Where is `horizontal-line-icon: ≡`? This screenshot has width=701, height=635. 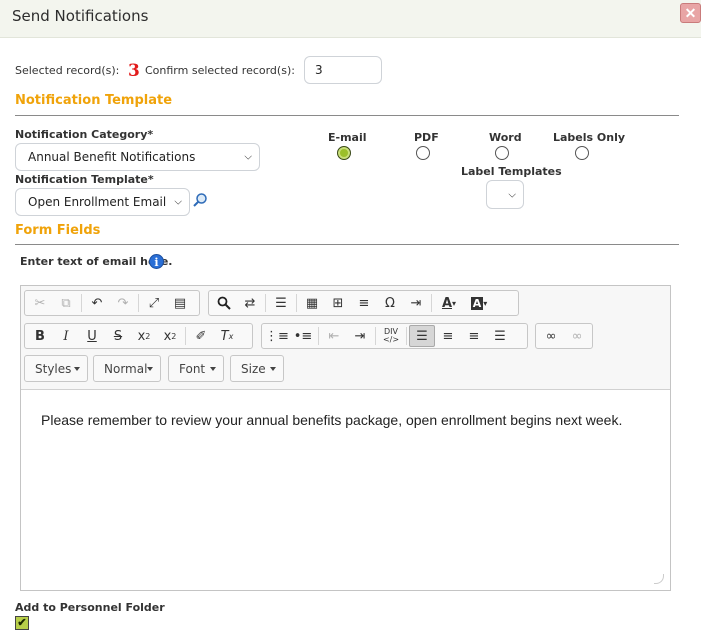
horizontal-line-icon: ≡ is located at coordinates (364, 303).